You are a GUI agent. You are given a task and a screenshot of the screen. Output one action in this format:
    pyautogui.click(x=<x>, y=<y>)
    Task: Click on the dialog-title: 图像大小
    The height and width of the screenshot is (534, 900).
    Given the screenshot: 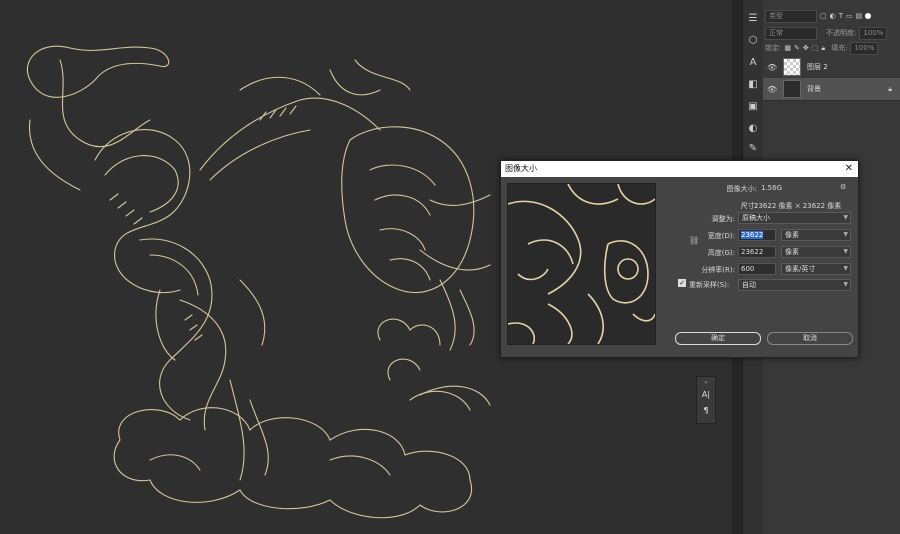 What is the action you would take?
    pyautogui.click(x=521, y=168)
    